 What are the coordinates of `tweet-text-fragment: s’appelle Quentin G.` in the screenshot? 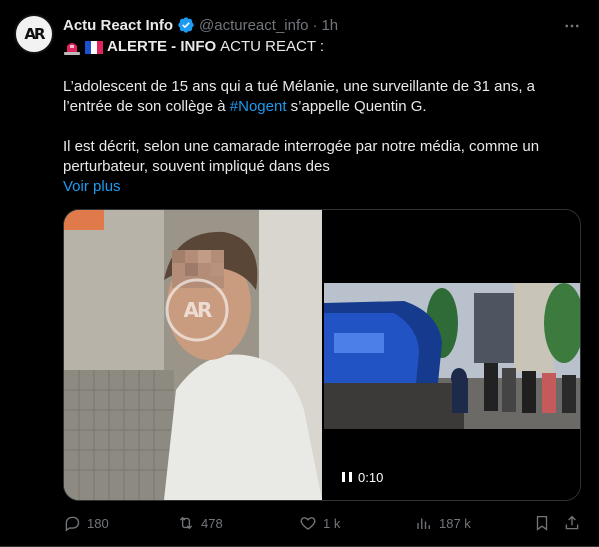 It's located at (356, 106).